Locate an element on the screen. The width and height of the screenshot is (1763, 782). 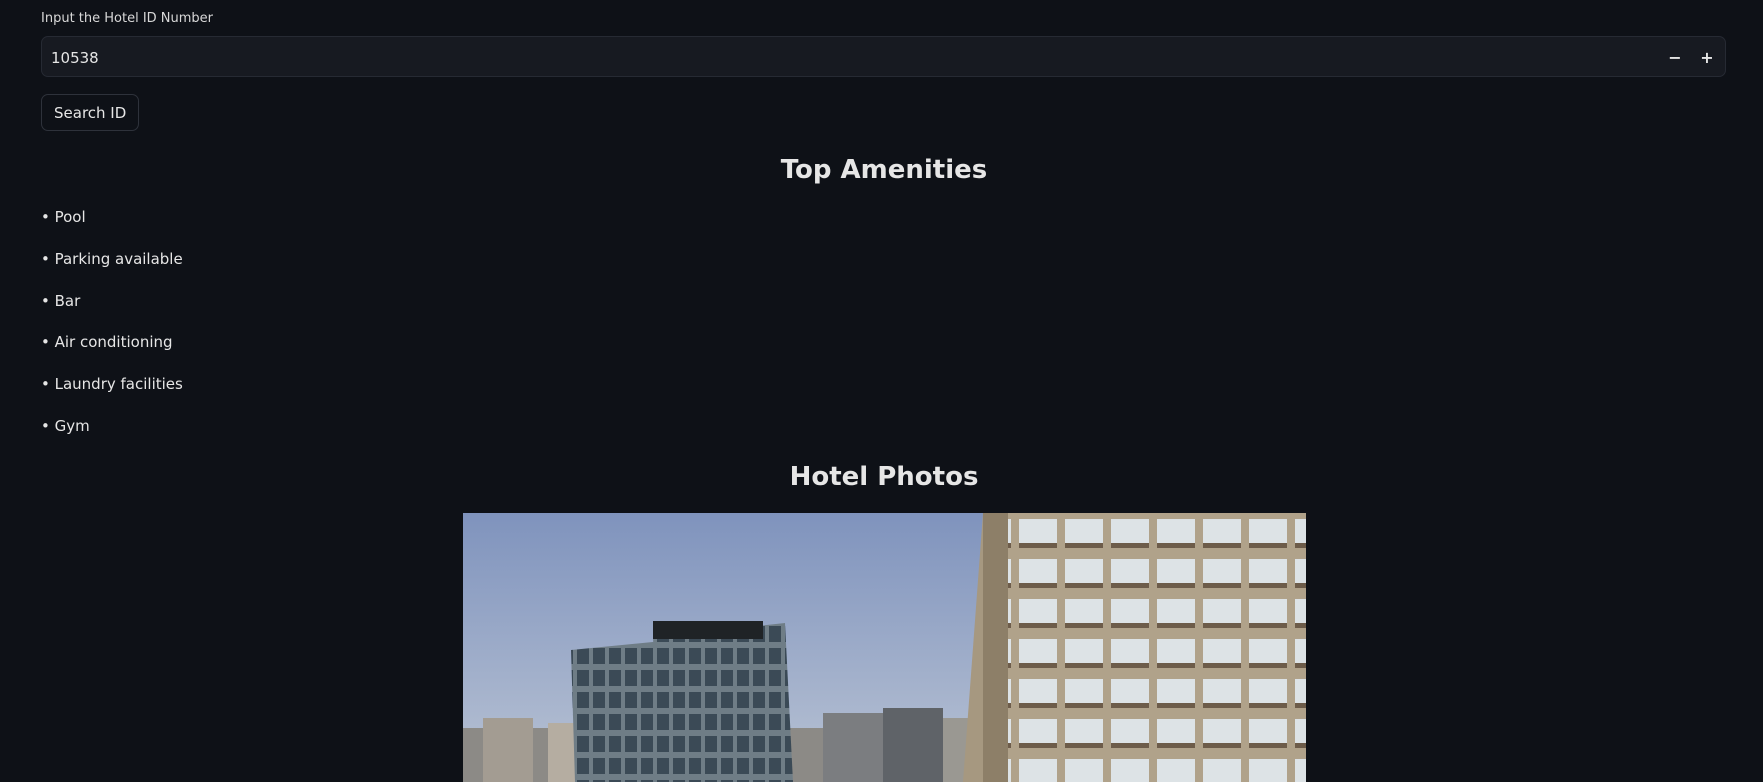
top-amenities-heading: Top Amenities is located at coordinates (884, 170).